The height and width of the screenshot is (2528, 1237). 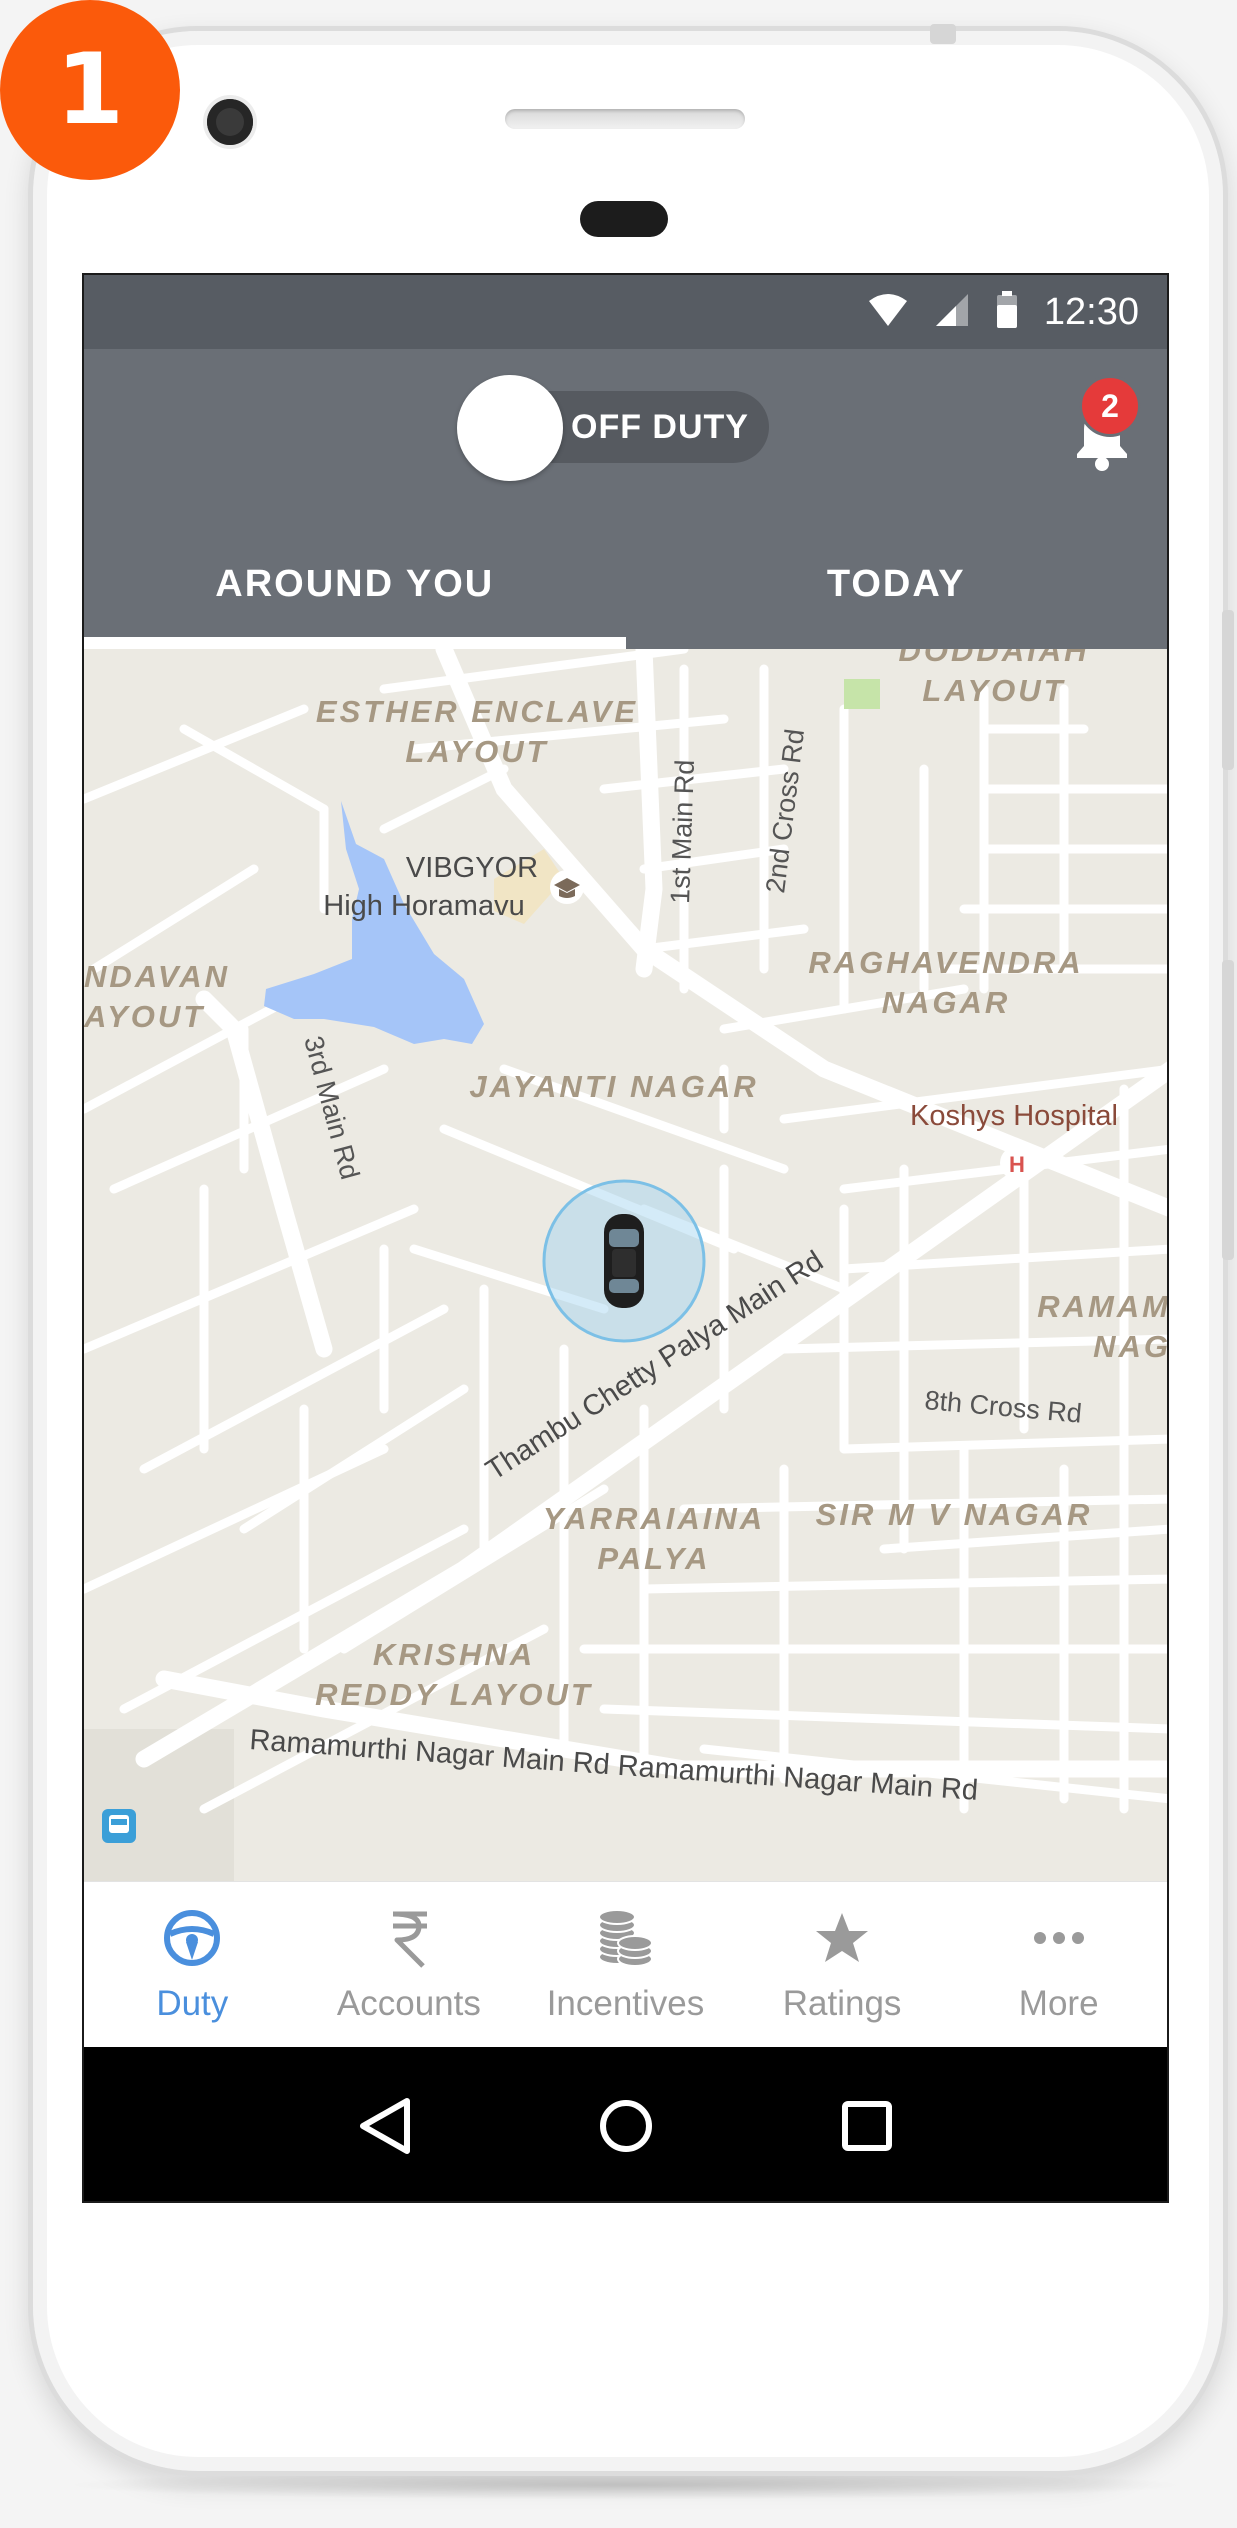 I want to click on hospital-icon: H, so click(x=1017, y=1163).